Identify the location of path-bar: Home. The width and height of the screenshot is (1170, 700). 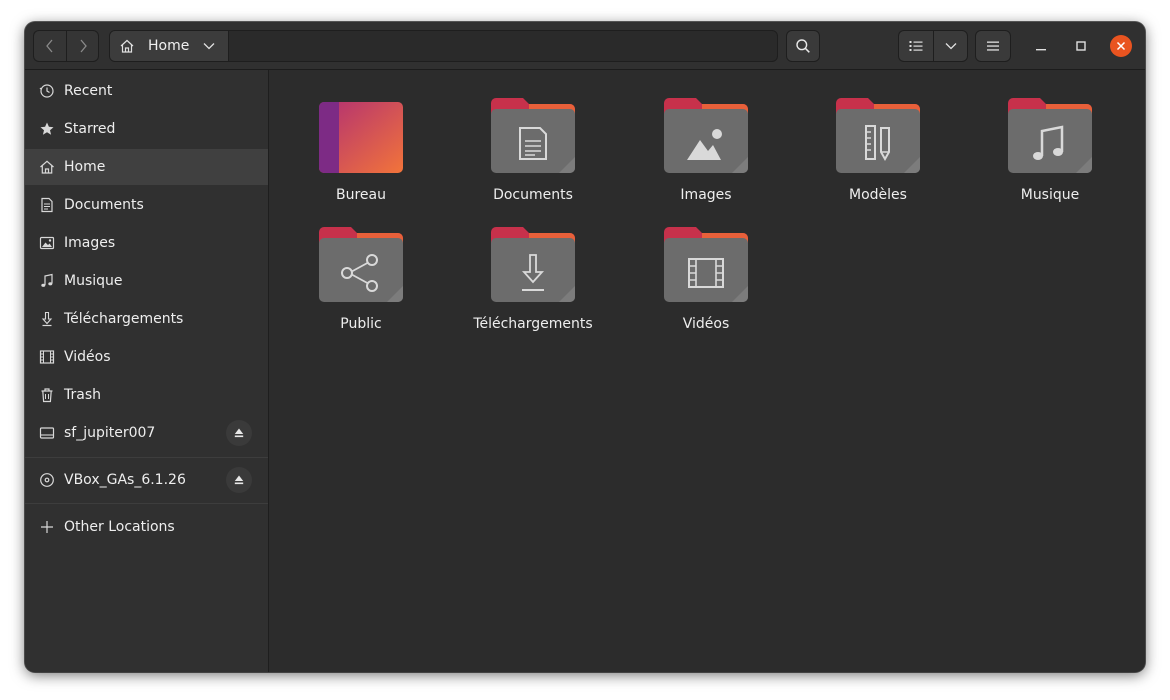
(443, 46).